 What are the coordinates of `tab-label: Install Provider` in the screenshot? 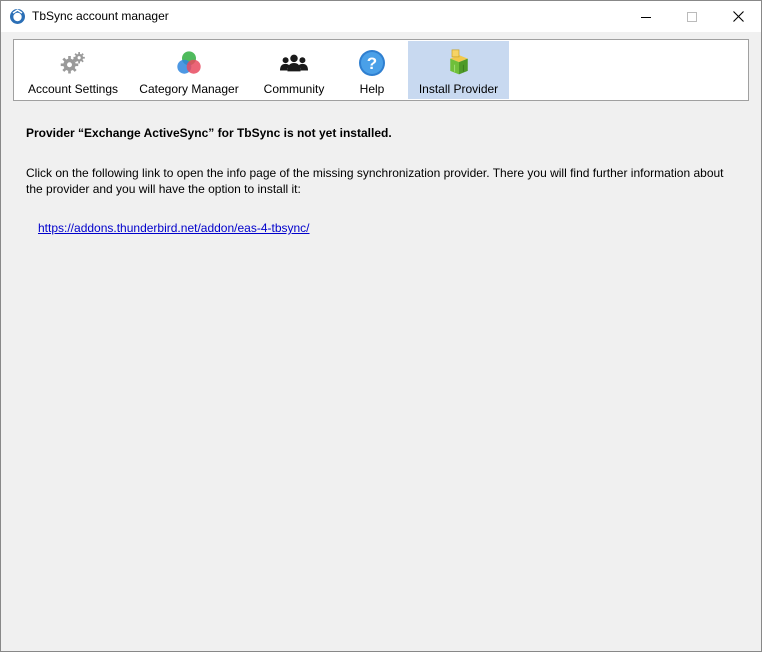 It's located at (458, 89).